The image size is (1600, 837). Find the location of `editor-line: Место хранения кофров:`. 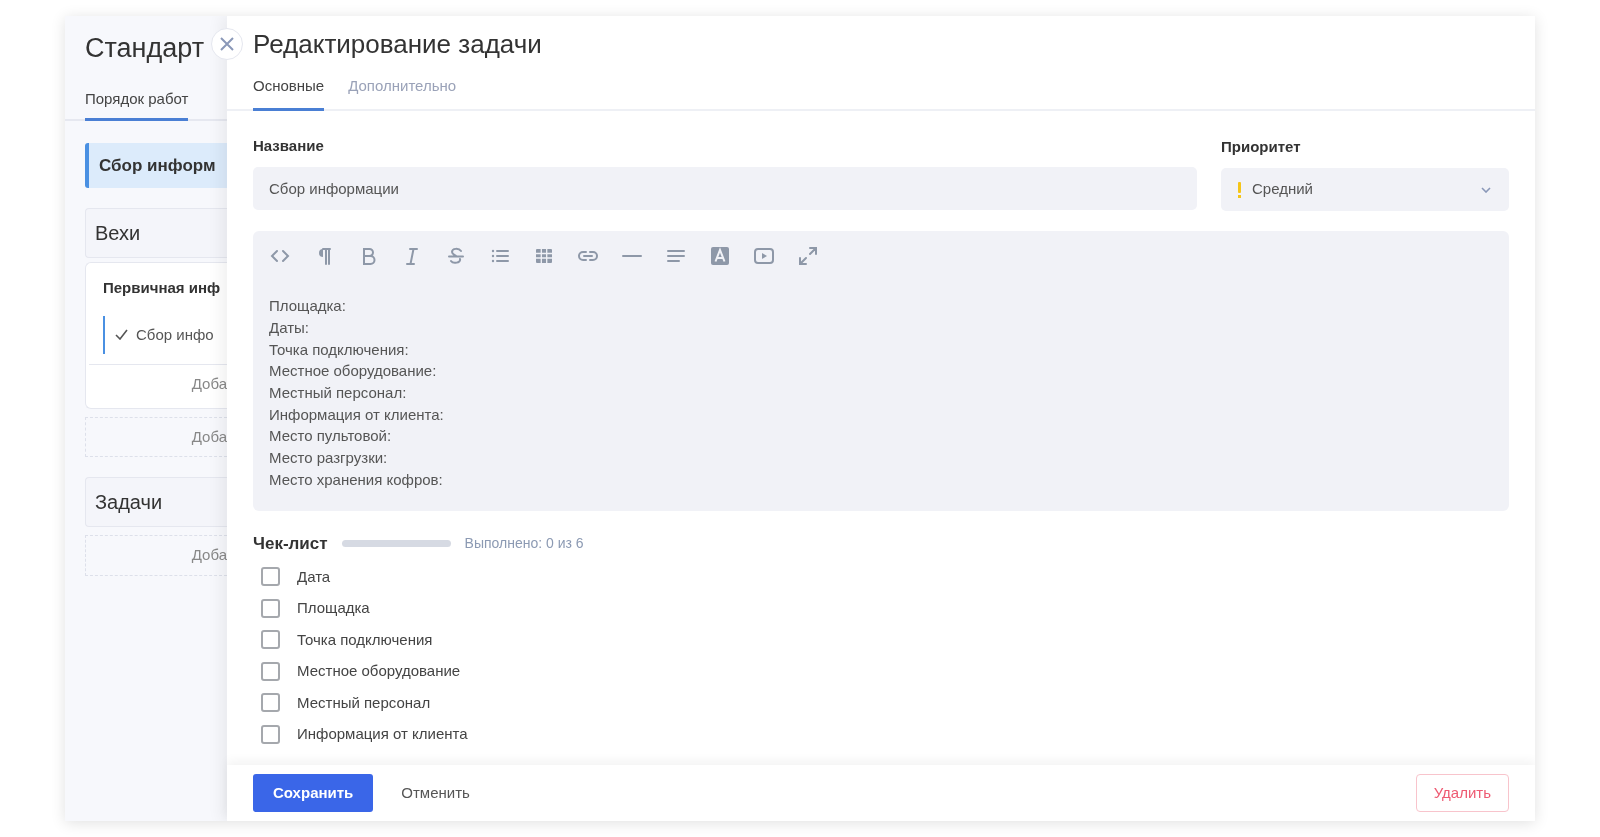

editor-line: Место хранения кофров: is located at coordinates (356, 479).